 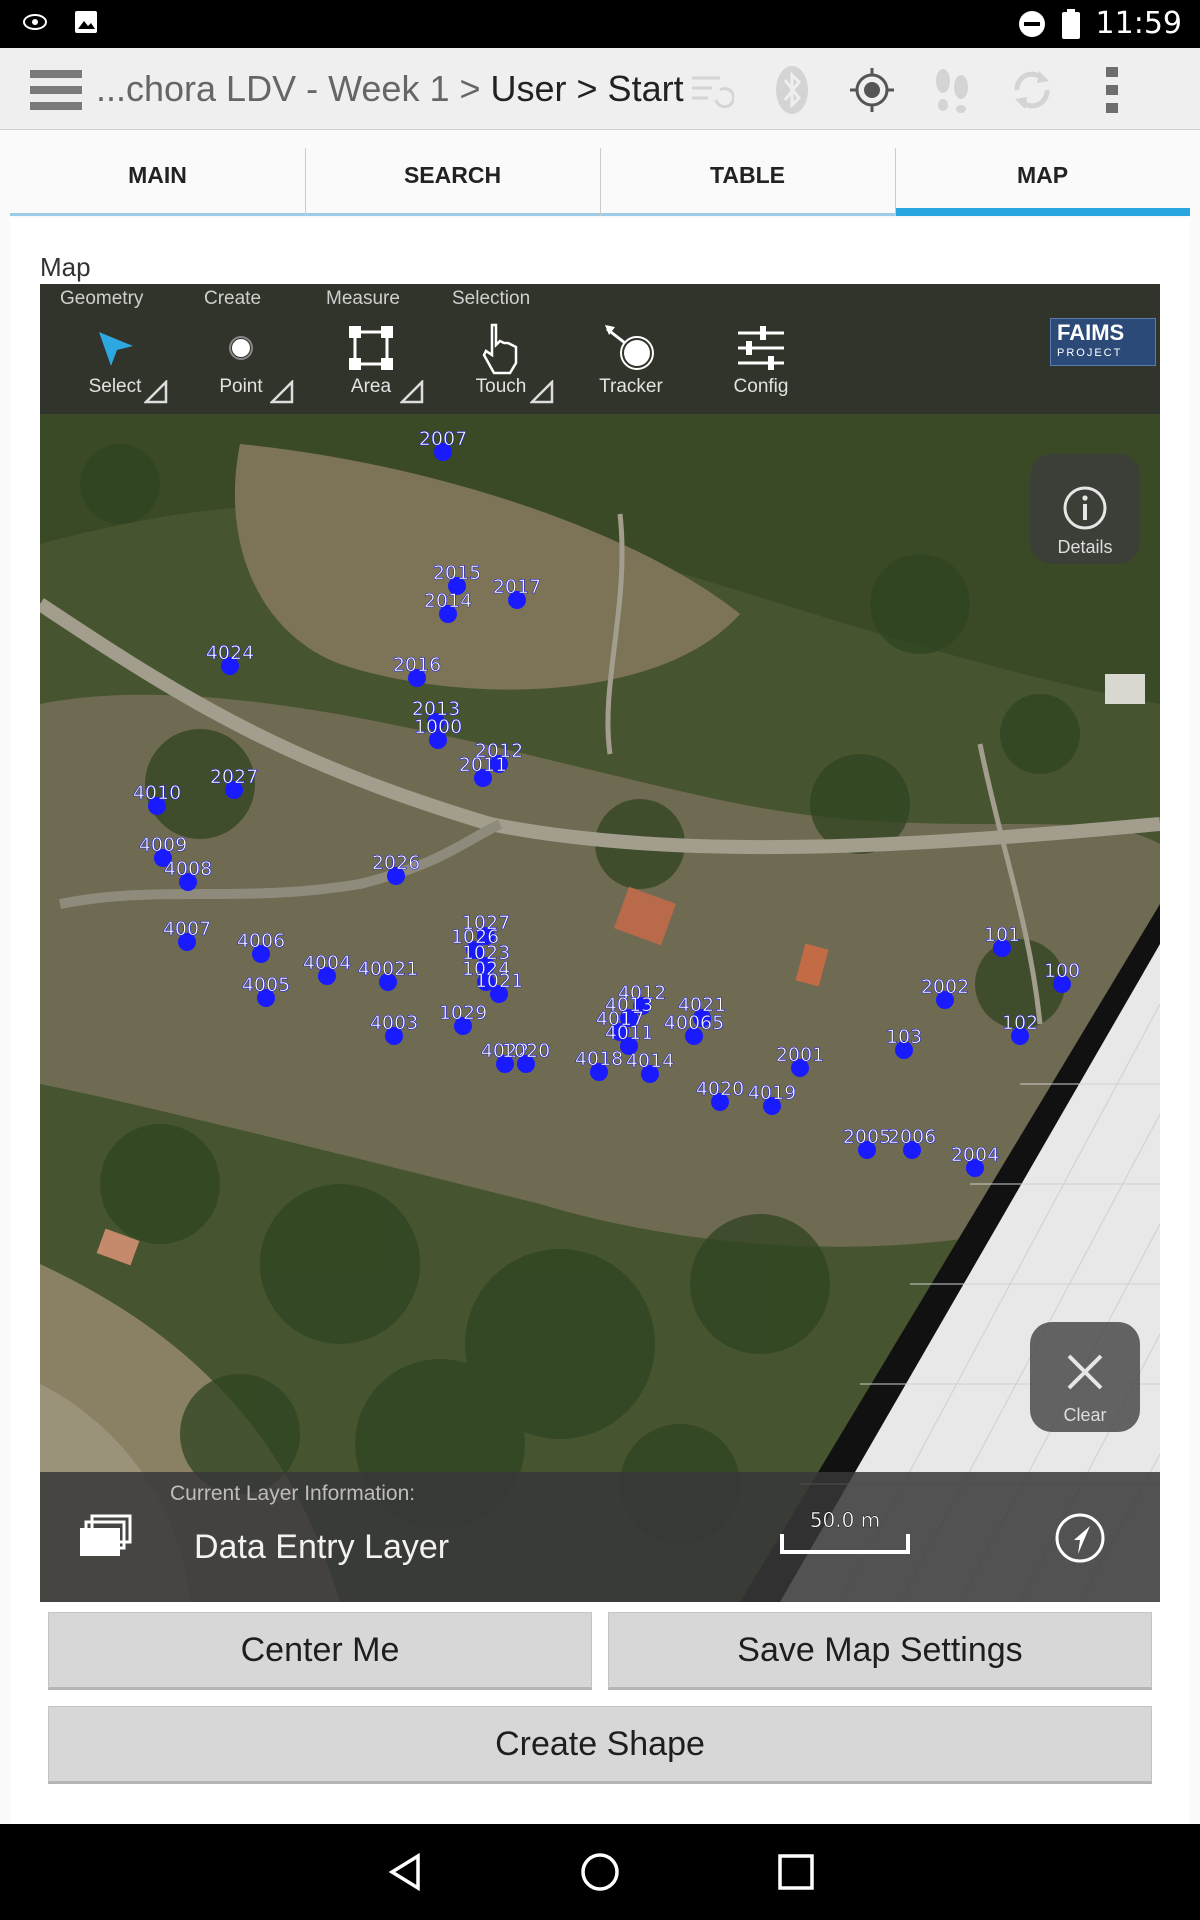 I want to click on info-icon, so click(x=1085, y=508).